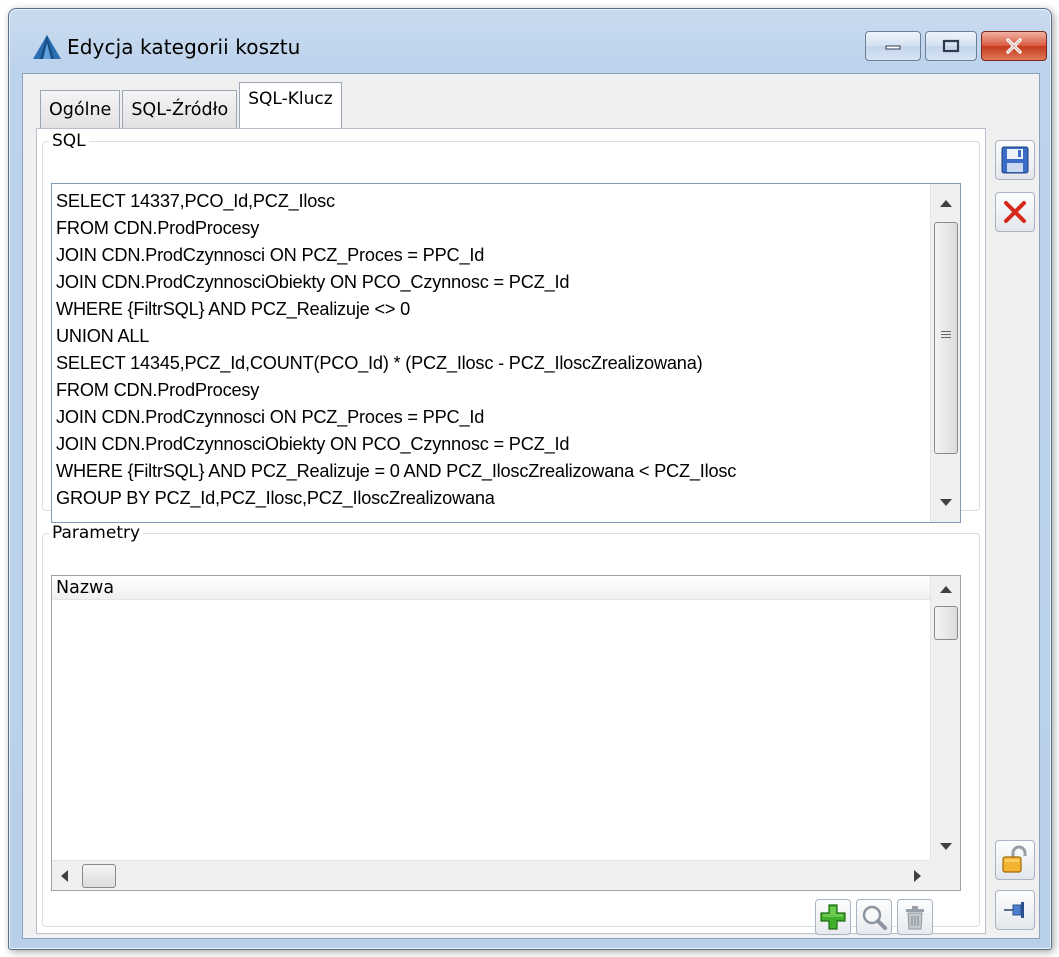 The image size is (1059, 957). Describe the element at coordinates (69, 141) in the screenshot. I see `sql-group-label: SQL` at that location.